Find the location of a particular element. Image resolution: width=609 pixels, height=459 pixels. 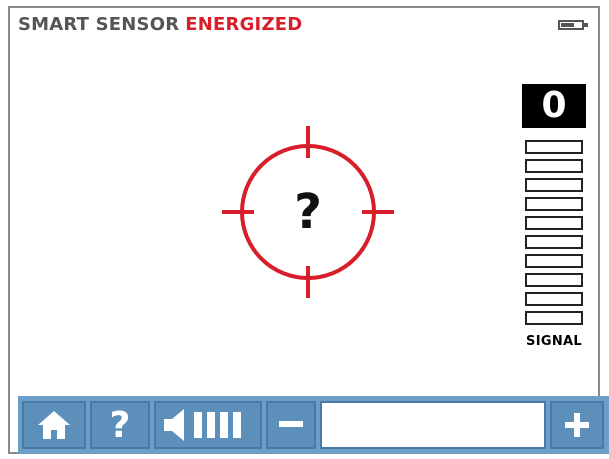

signal-bars is located at coordinates (554, 232).